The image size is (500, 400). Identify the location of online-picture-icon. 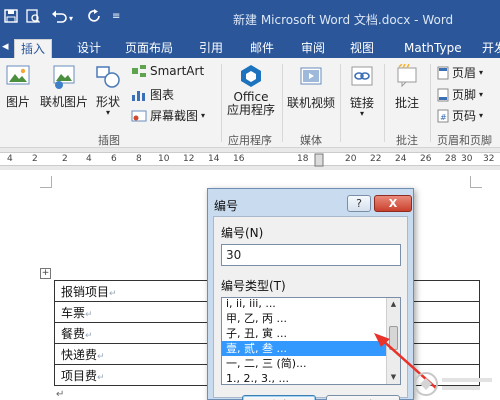
(64, 77).